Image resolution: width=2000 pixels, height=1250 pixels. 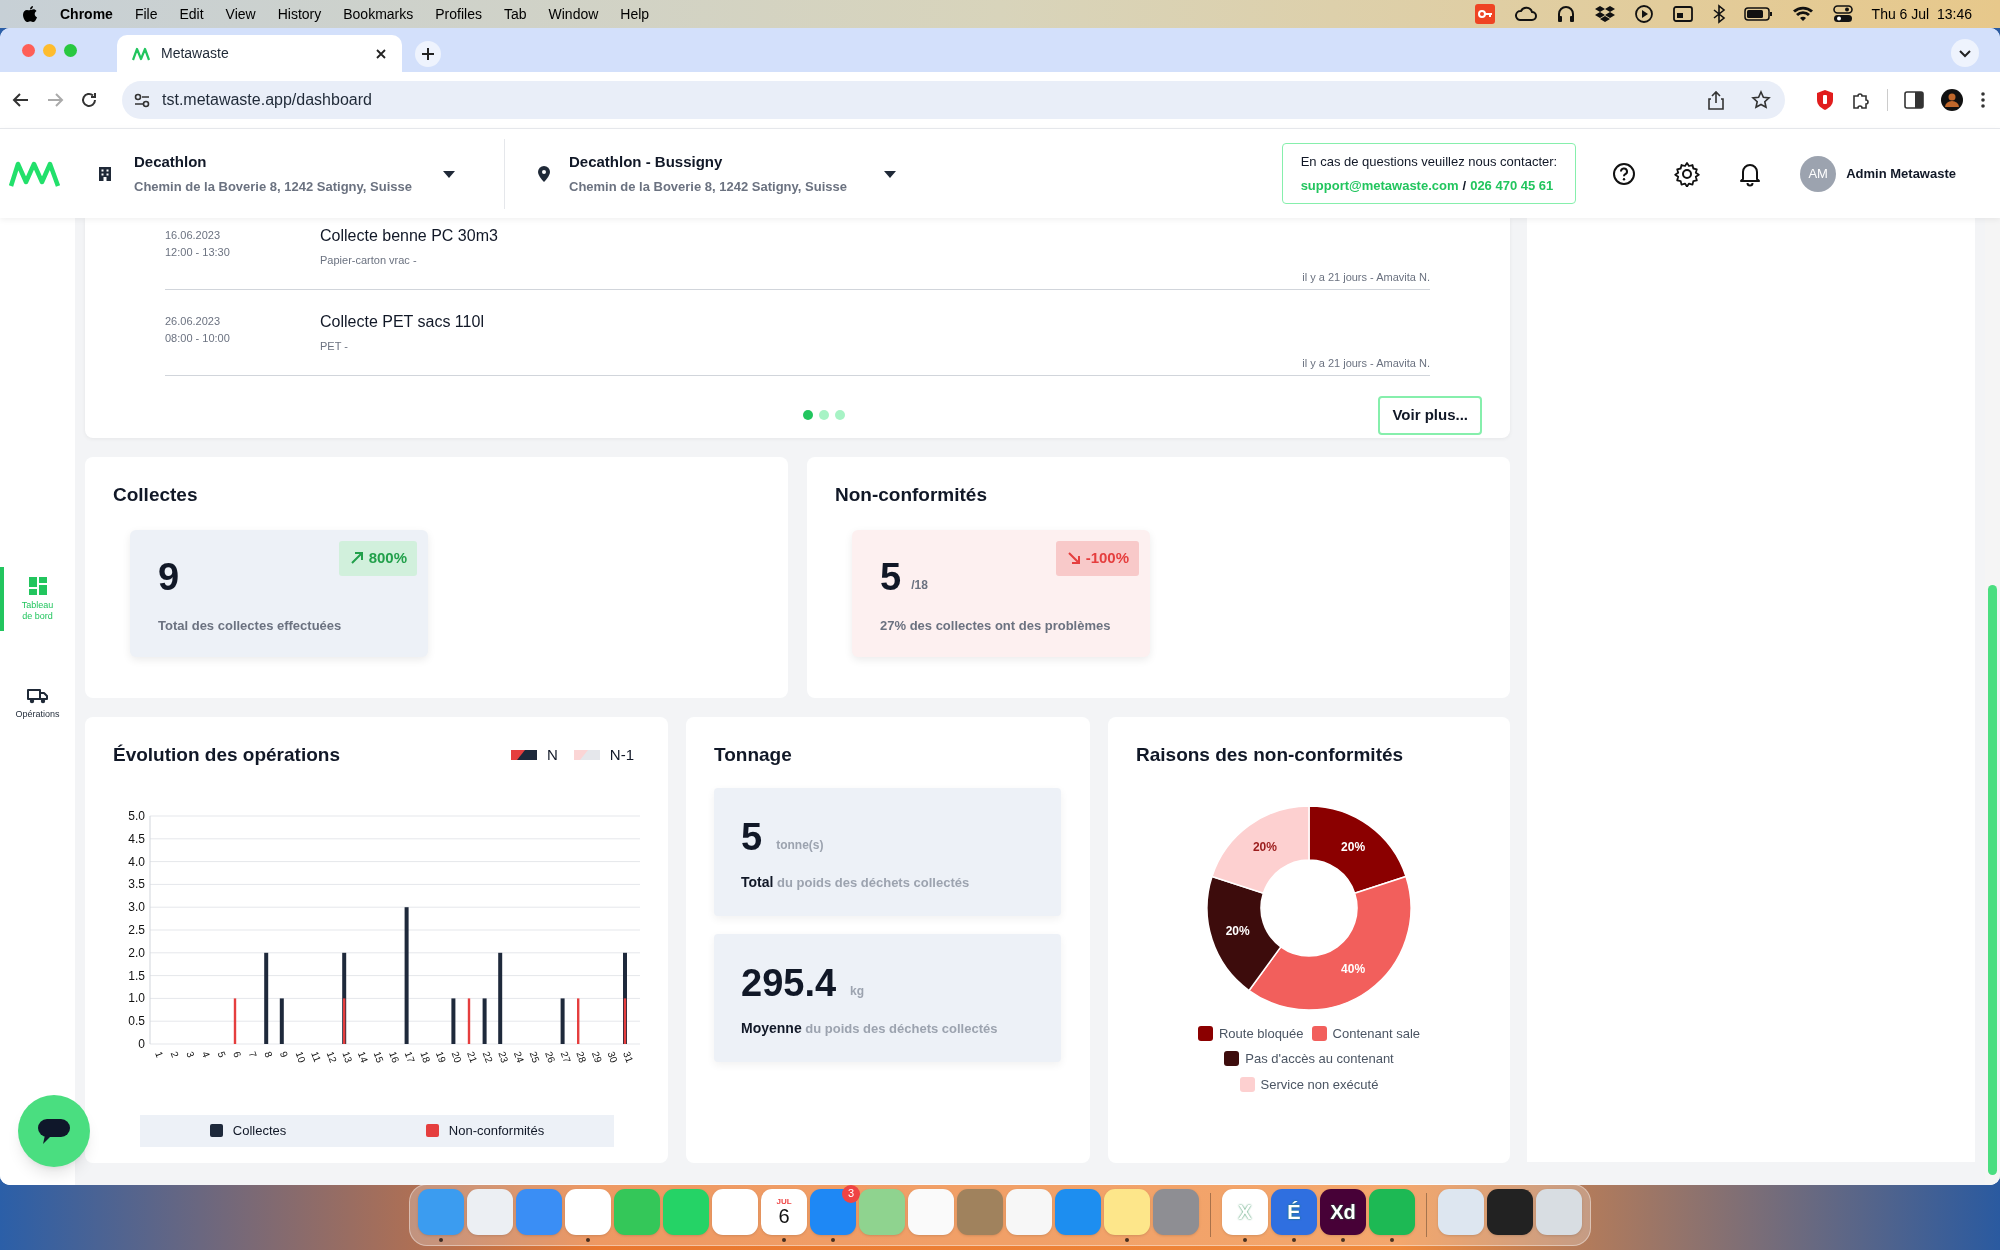 I want to click on menu-app-name: Chrome, so click(x=86, y=14).